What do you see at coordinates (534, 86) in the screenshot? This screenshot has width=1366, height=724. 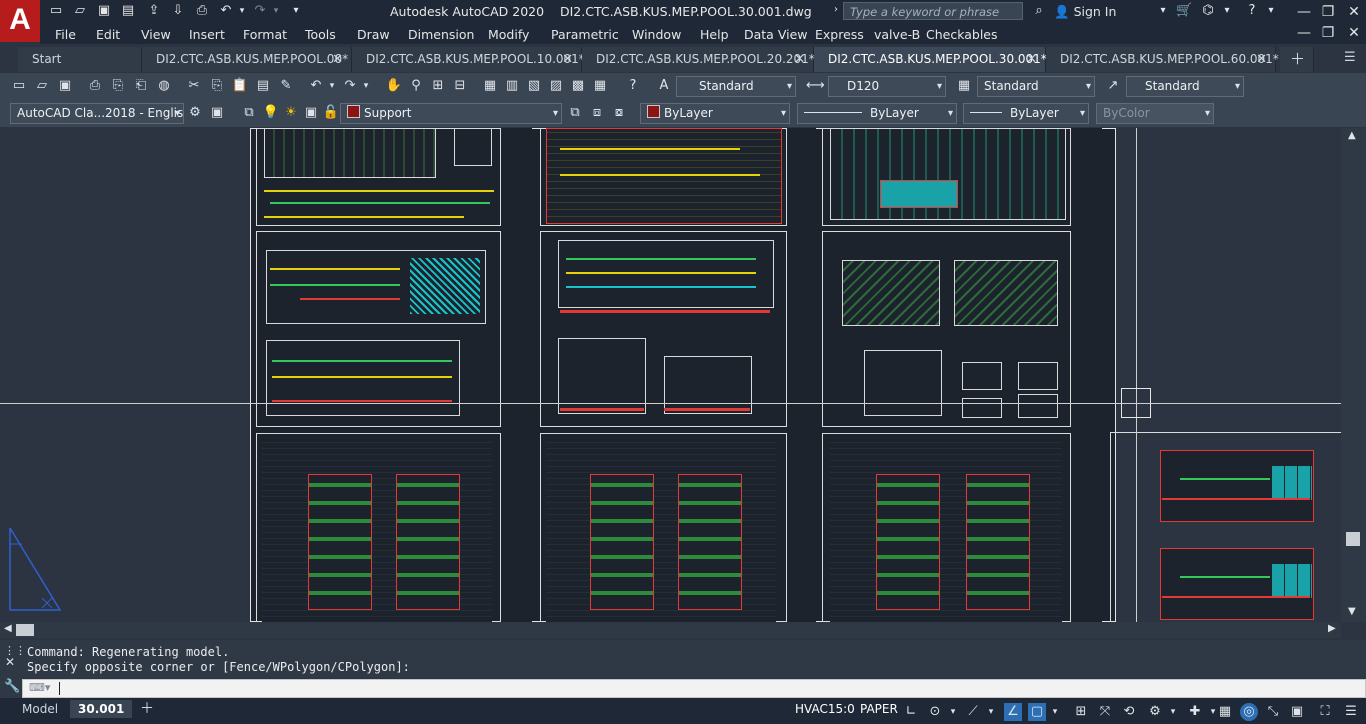 I see `tool-palettes-icon: ▧` at bounding box center [534, 86].